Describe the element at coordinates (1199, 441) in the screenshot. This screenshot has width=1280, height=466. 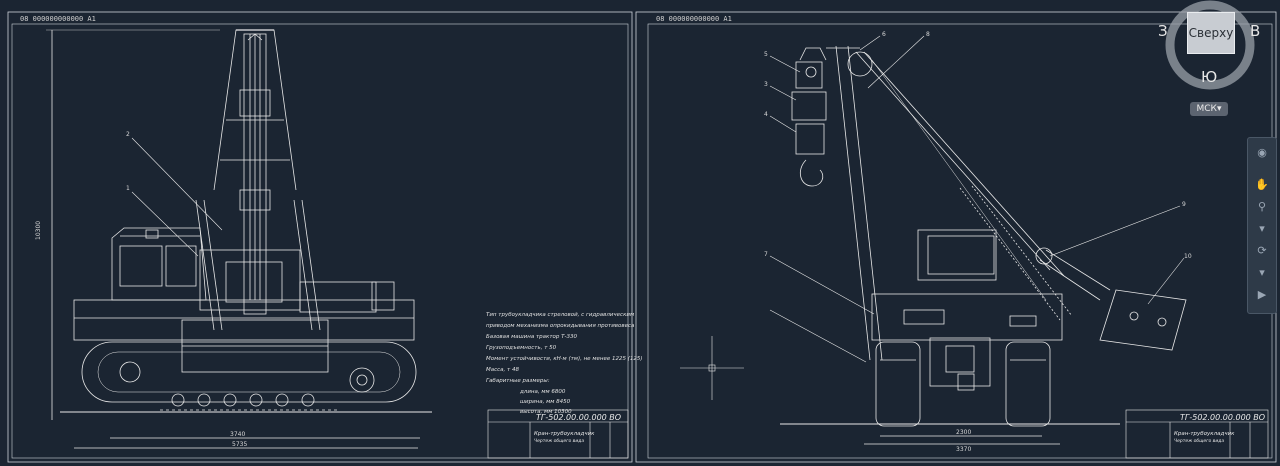
I see `right-title-sub: Чертеж общего вида` at that location.